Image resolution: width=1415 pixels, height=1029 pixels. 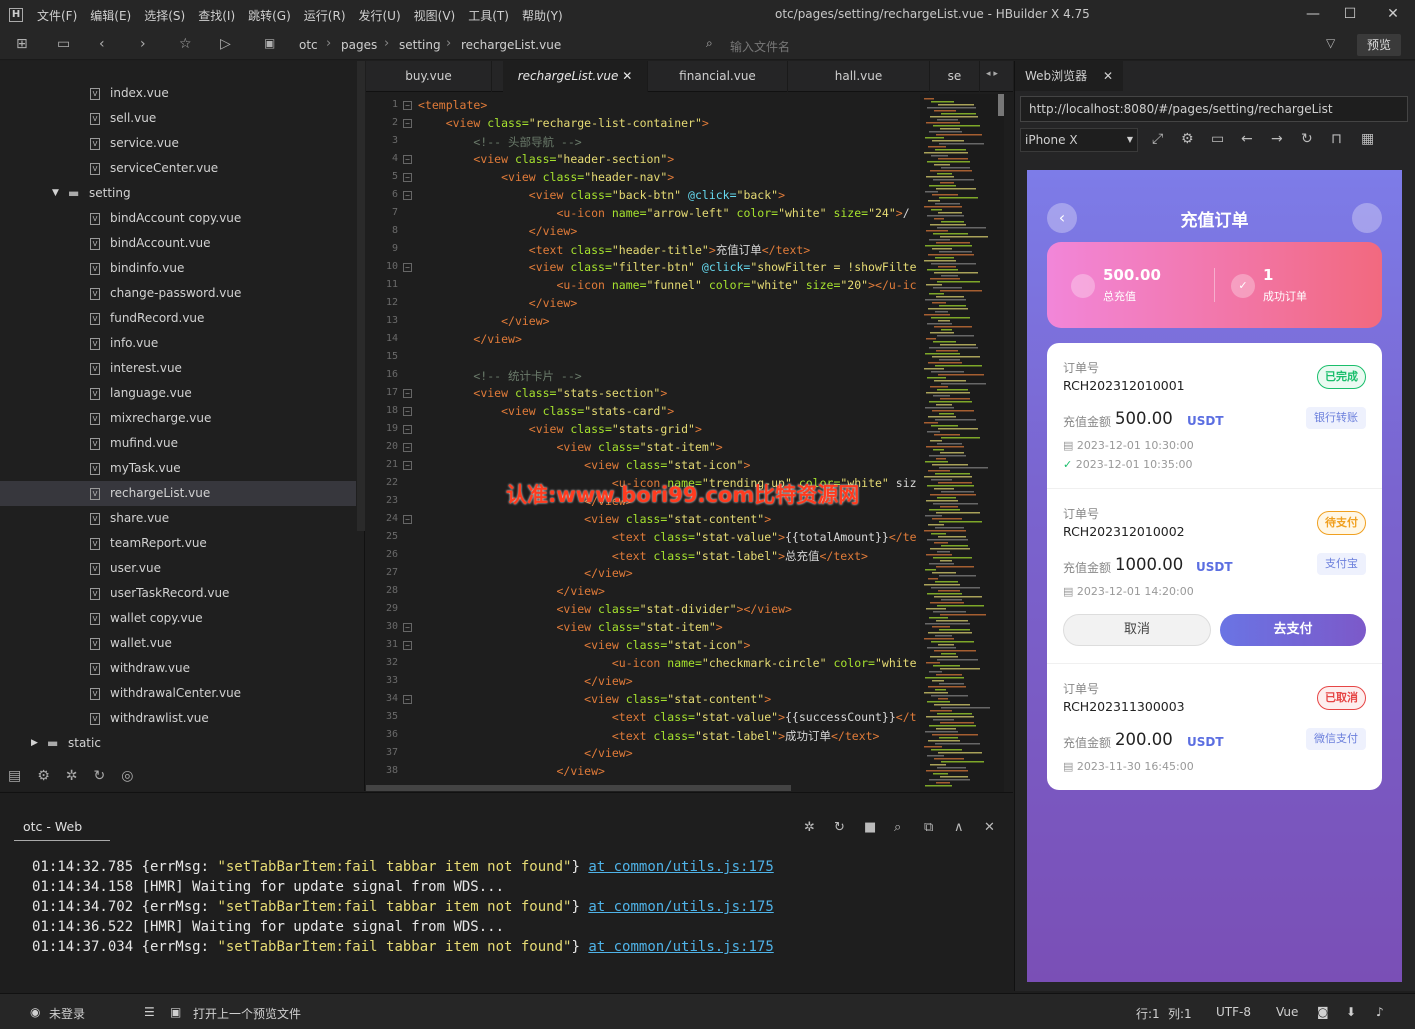 I want to click on settings-icon: ⚙, so click(x=1187, y=139).